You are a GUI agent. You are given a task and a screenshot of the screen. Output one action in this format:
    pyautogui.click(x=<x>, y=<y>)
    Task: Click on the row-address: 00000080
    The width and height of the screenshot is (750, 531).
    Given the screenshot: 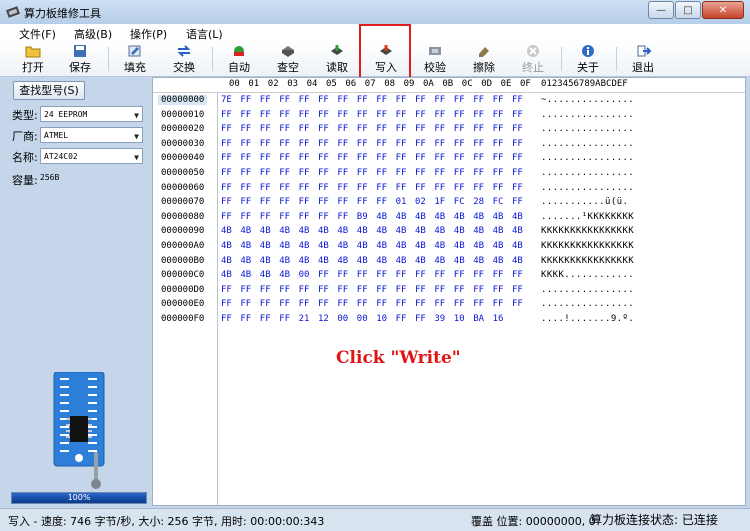 What is the action you would take?
    pyautogui.click(x=182, y=217)
    